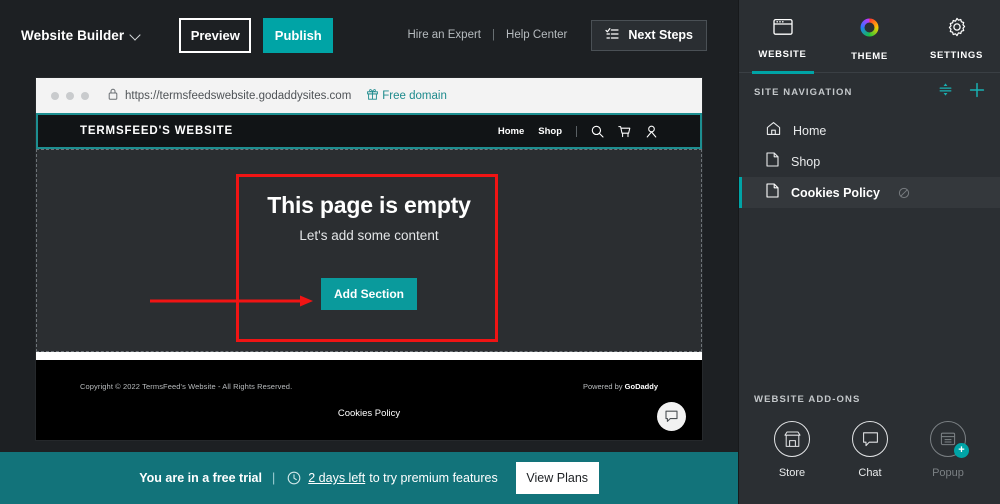 This screenshot has width=1000, height=504. Describe the element at coordinates (869, 92) in the screenshot. I see `site-navigation-header: SITE NAVIGATION` at that location.